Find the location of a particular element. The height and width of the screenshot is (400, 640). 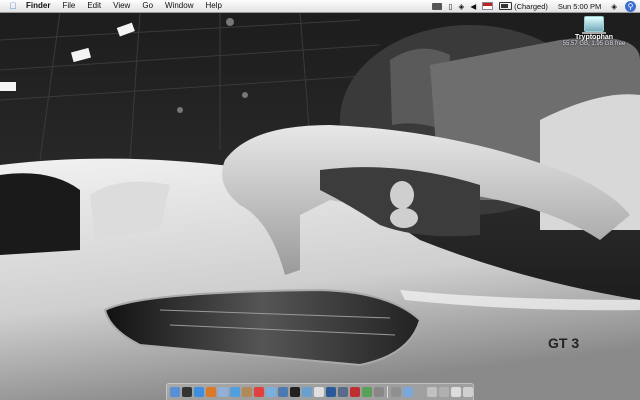

terminal-icon is located at coordinates (295, 392).